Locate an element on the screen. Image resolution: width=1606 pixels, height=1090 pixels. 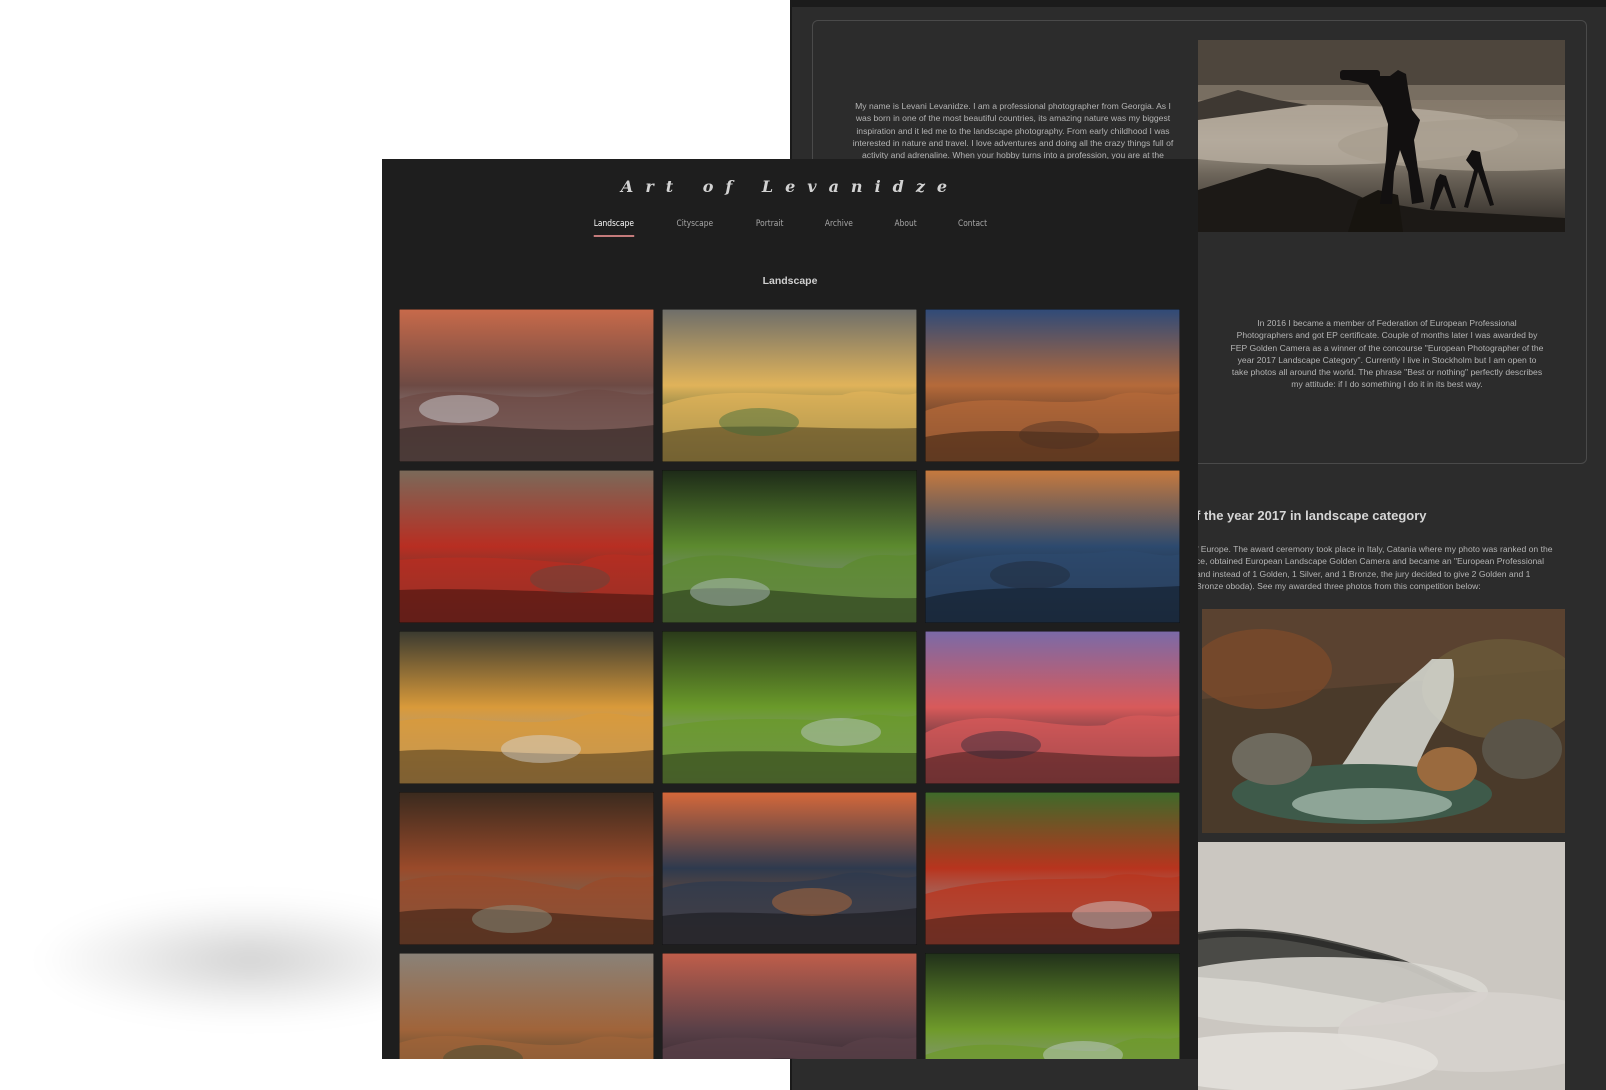
about-page-topbar is located at coordinates (1199, 3).